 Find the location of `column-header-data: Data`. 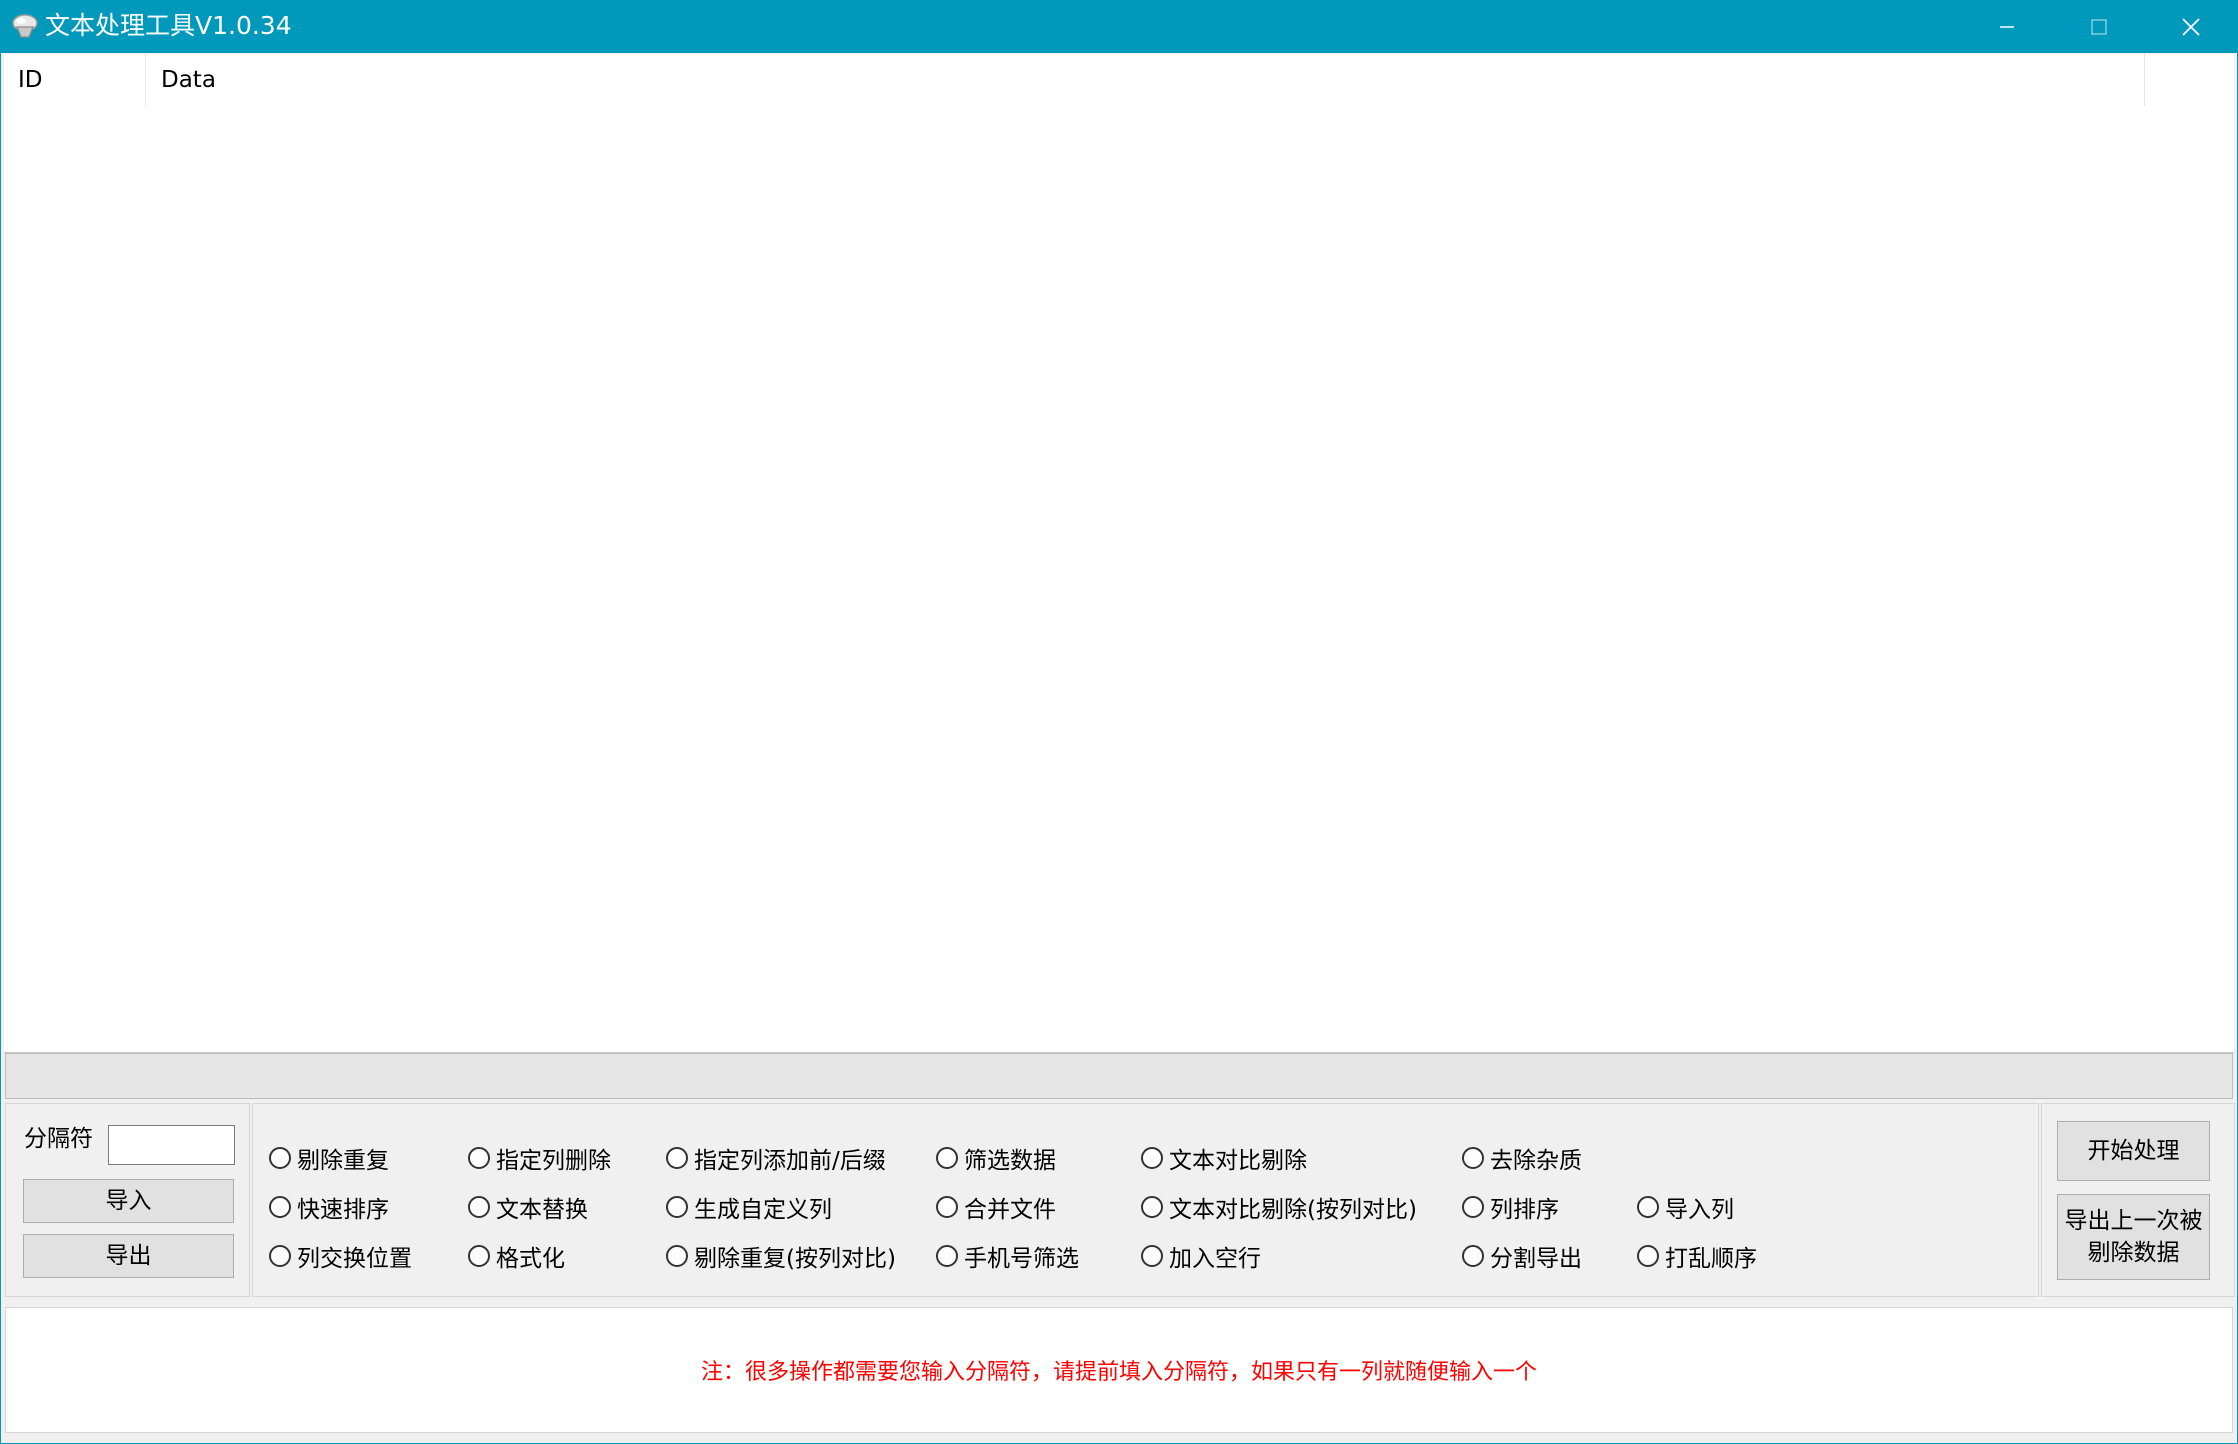

column-header-data: Data is located at coordinates (1146, 80).